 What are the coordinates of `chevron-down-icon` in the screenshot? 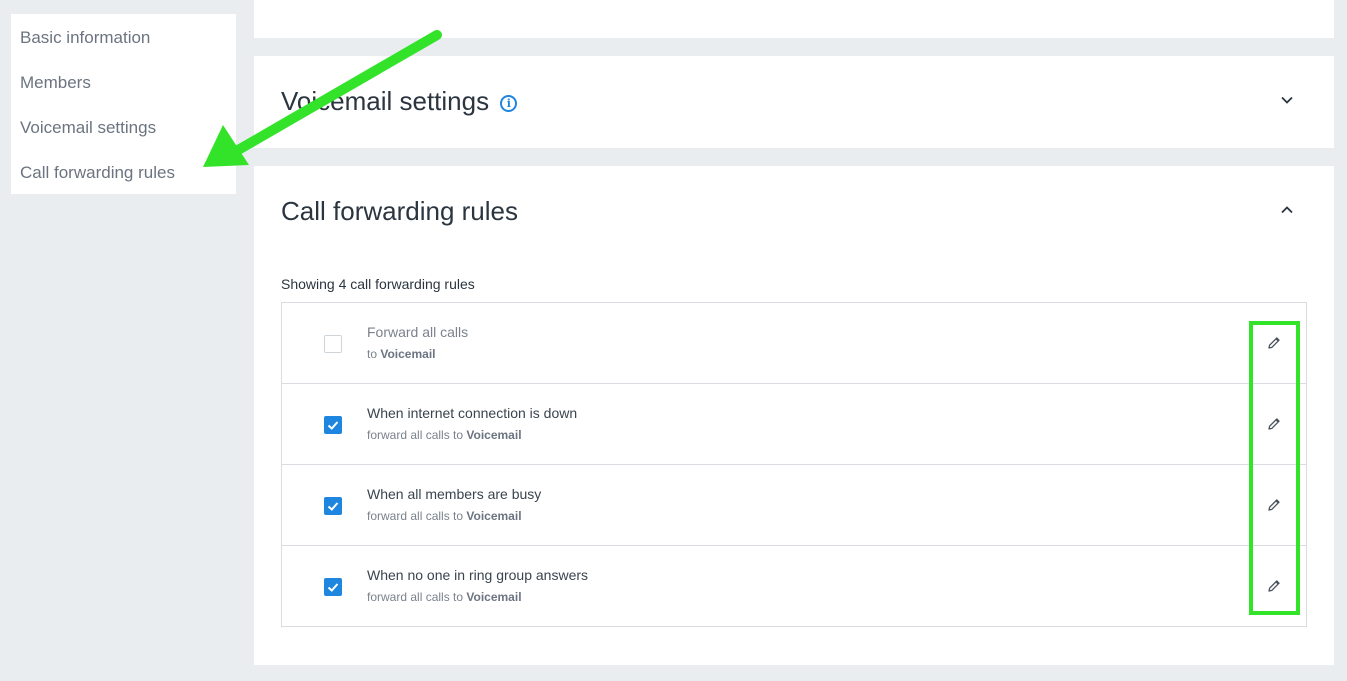 It's located at (1287, 100).